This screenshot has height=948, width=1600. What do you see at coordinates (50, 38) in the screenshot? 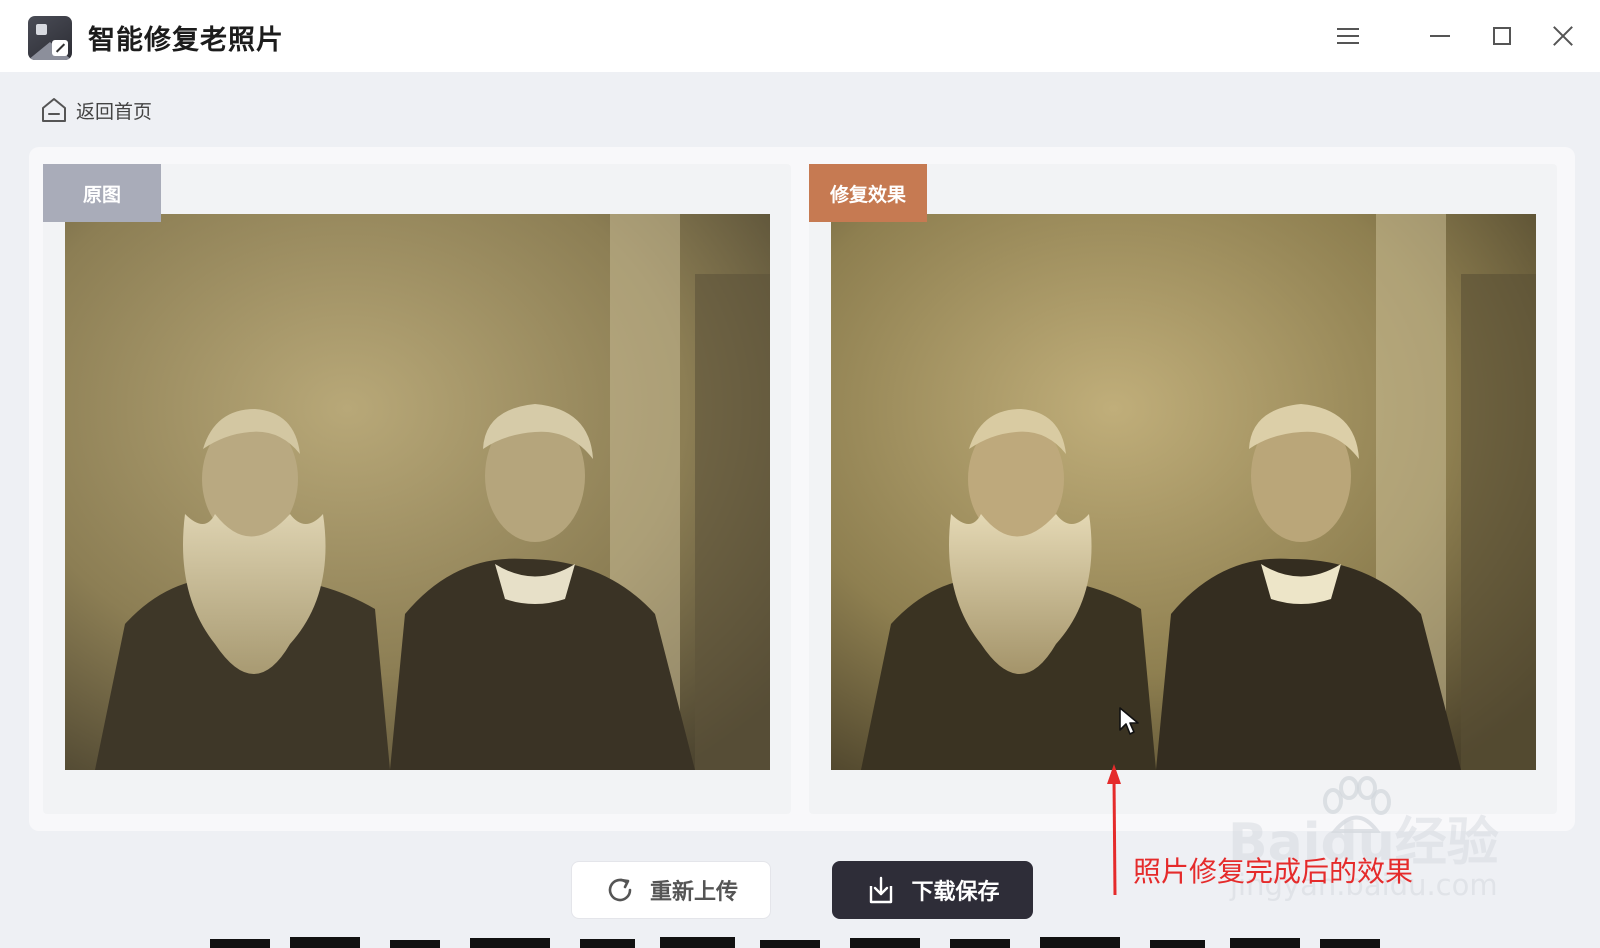
I see `app-logo-icon` at bounding box center [50, 38].